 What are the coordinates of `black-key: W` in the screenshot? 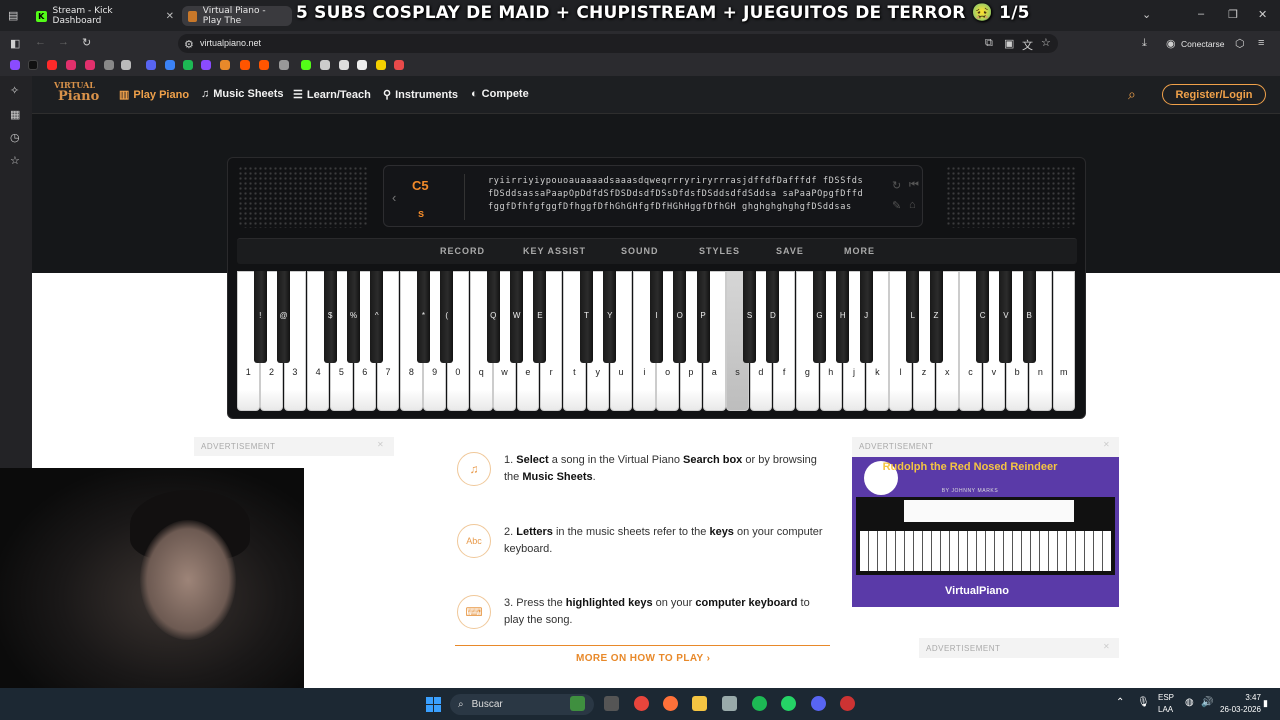 It's located at (517, 317).